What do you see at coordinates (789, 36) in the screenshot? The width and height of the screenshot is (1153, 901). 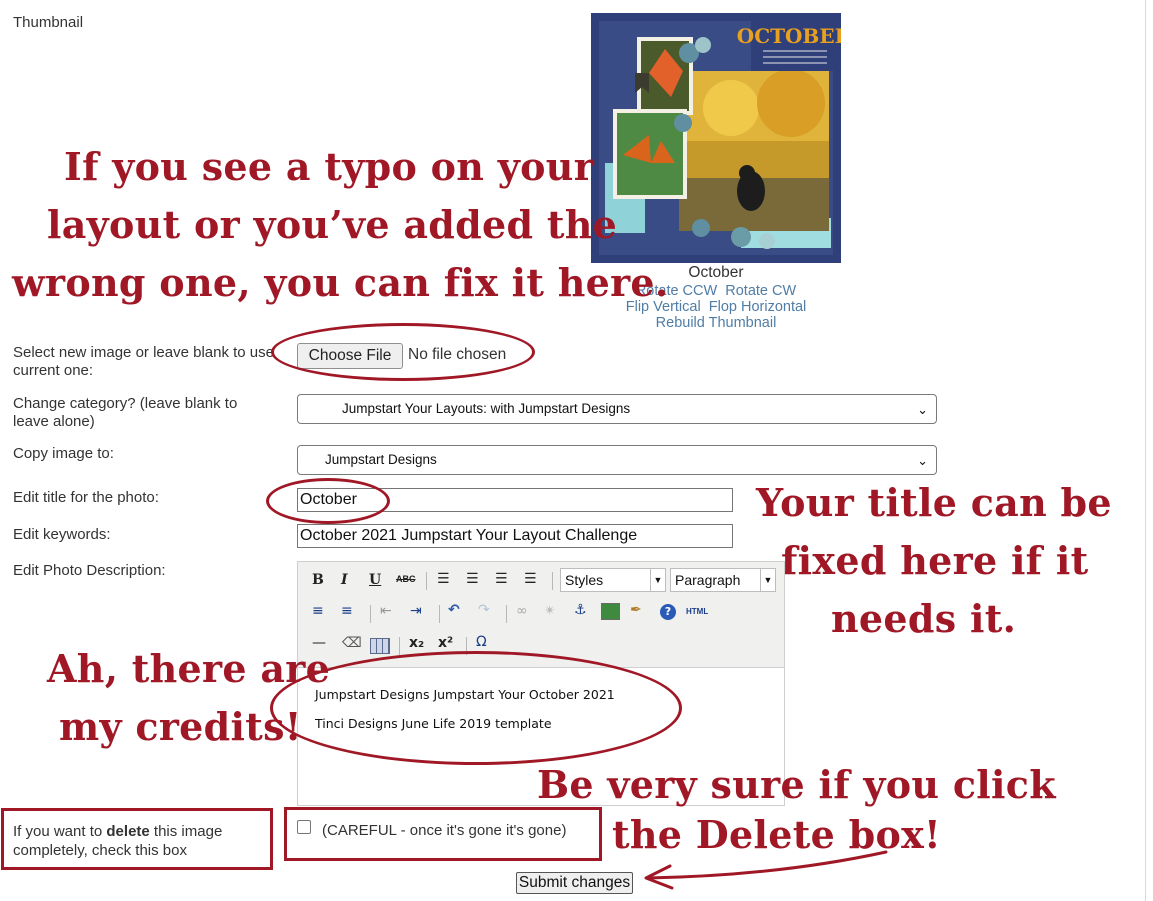 I see `thumbnail-art-title: OCTOBER` at bounding box center [789, 36].